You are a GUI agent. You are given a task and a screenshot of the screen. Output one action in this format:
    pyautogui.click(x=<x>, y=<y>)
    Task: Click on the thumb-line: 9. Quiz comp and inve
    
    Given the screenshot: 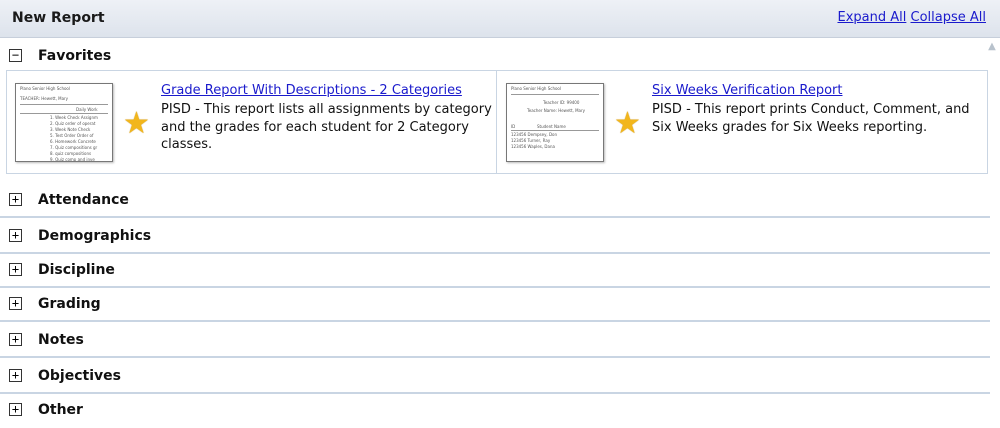 What is the action you would take?
    pyautogui.click(x=72, y=159)
    